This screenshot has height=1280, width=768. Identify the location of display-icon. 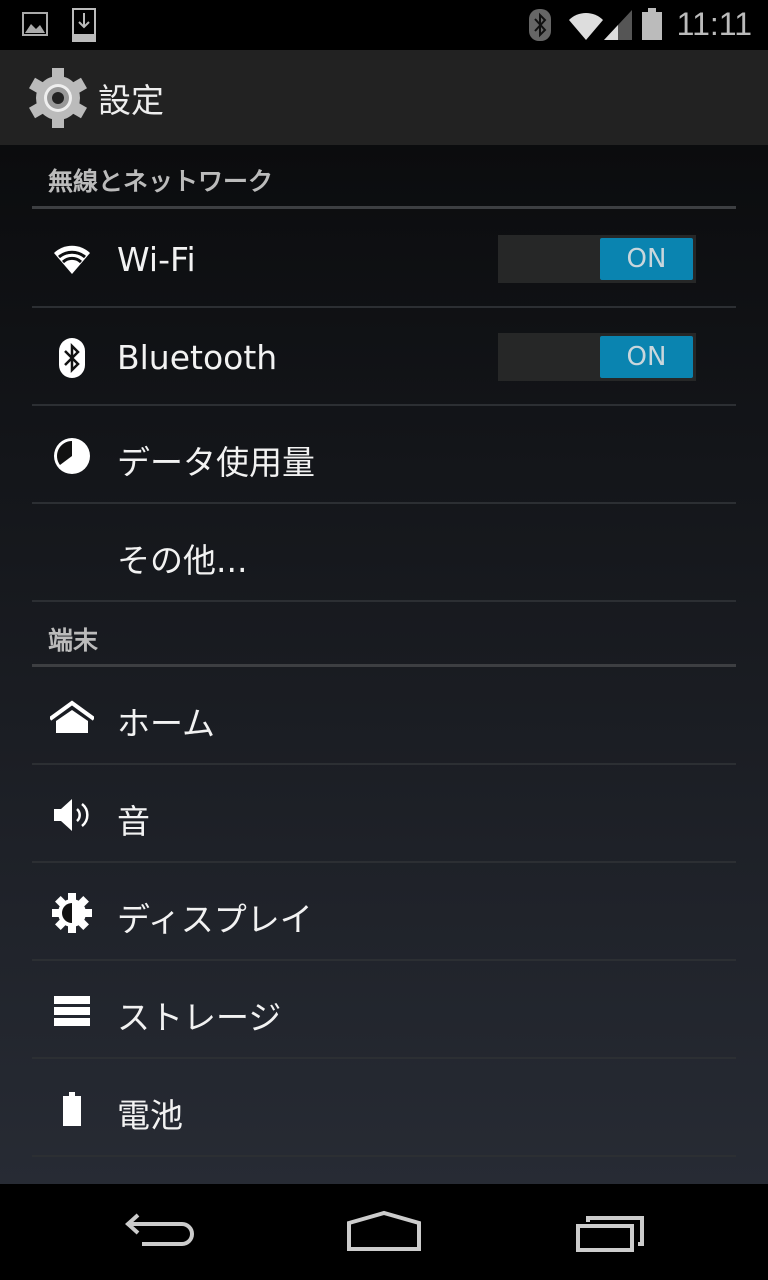
(72, 913).